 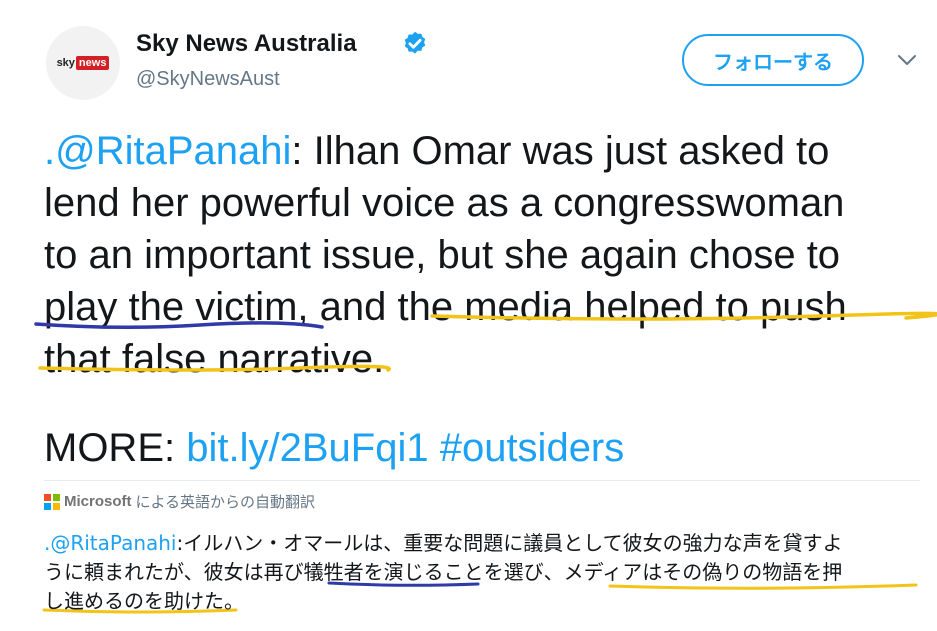 What do you see at coordinates (225, 502) in the screenshot?
I see `translation-note: による英語からの自動翻訳` at bounding box center [225, 502].